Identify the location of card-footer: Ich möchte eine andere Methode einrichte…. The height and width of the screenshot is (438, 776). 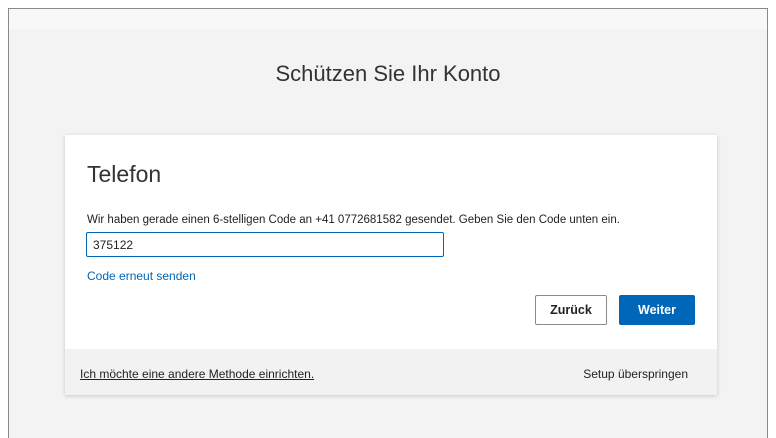
(391, 372).